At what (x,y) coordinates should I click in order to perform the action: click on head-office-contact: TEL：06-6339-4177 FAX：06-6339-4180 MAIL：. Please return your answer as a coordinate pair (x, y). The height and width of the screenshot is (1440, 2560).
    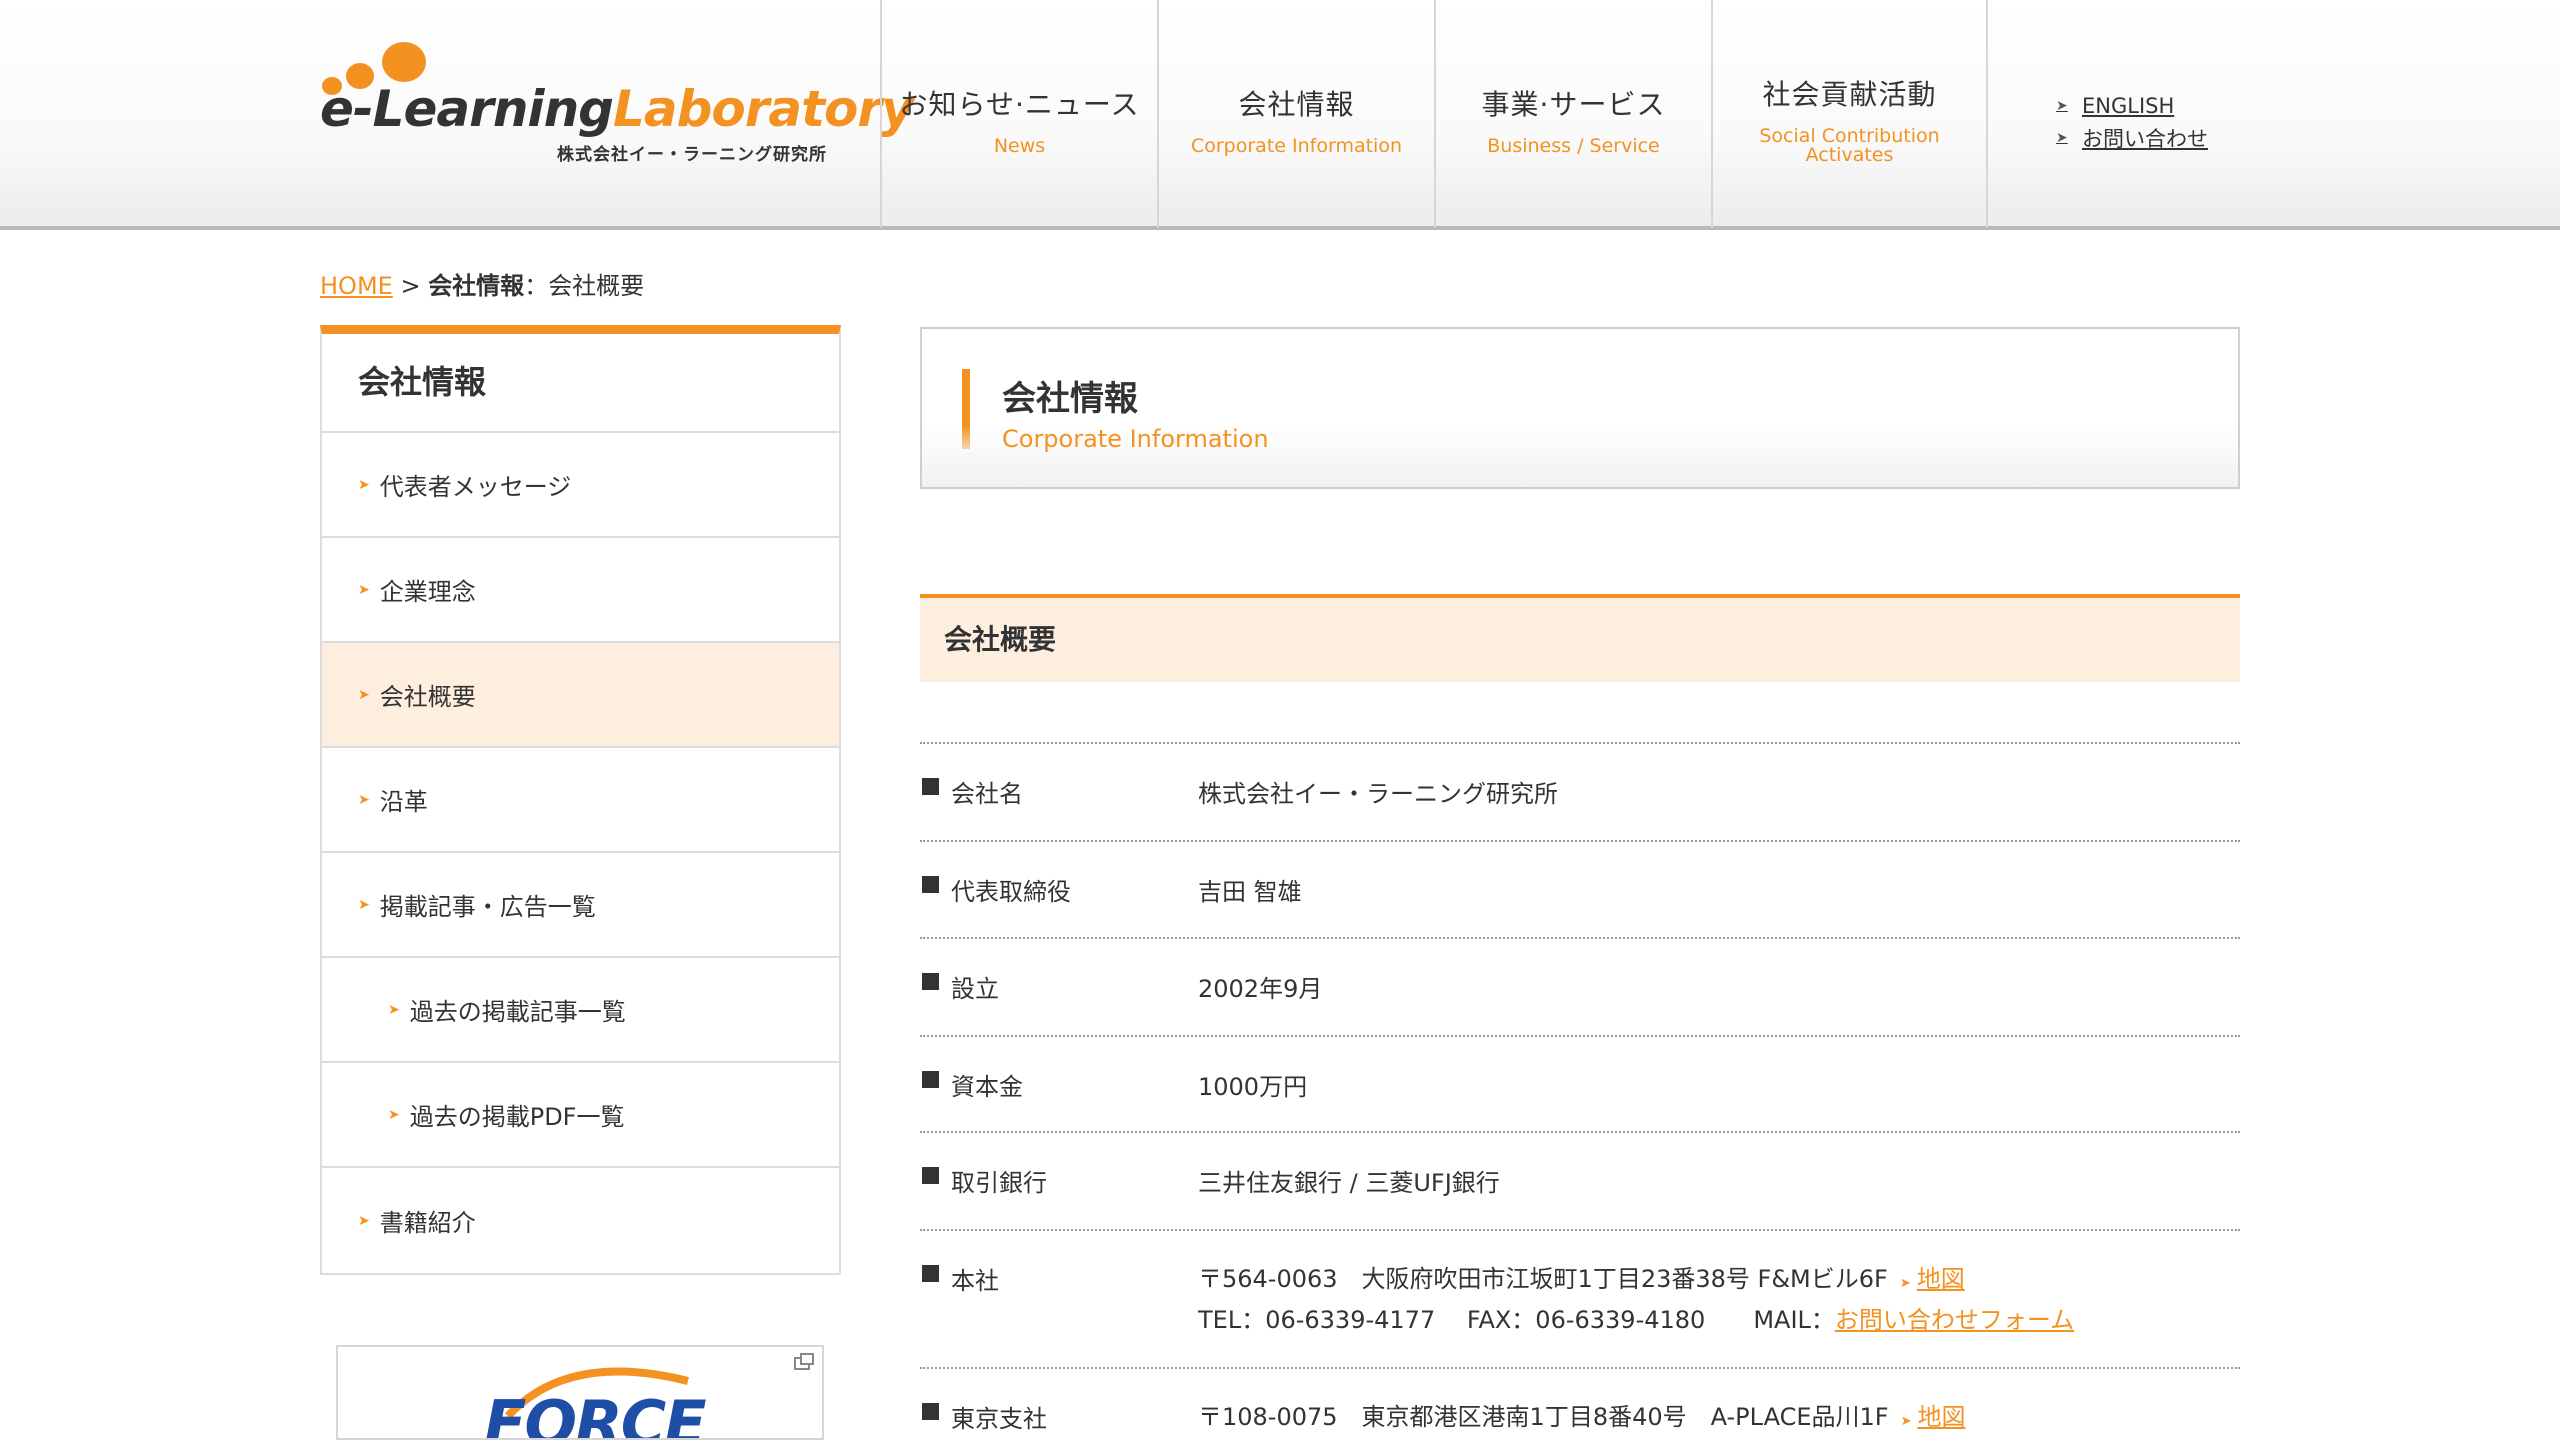
    Looking at the image, I should click on (1516, 1320).